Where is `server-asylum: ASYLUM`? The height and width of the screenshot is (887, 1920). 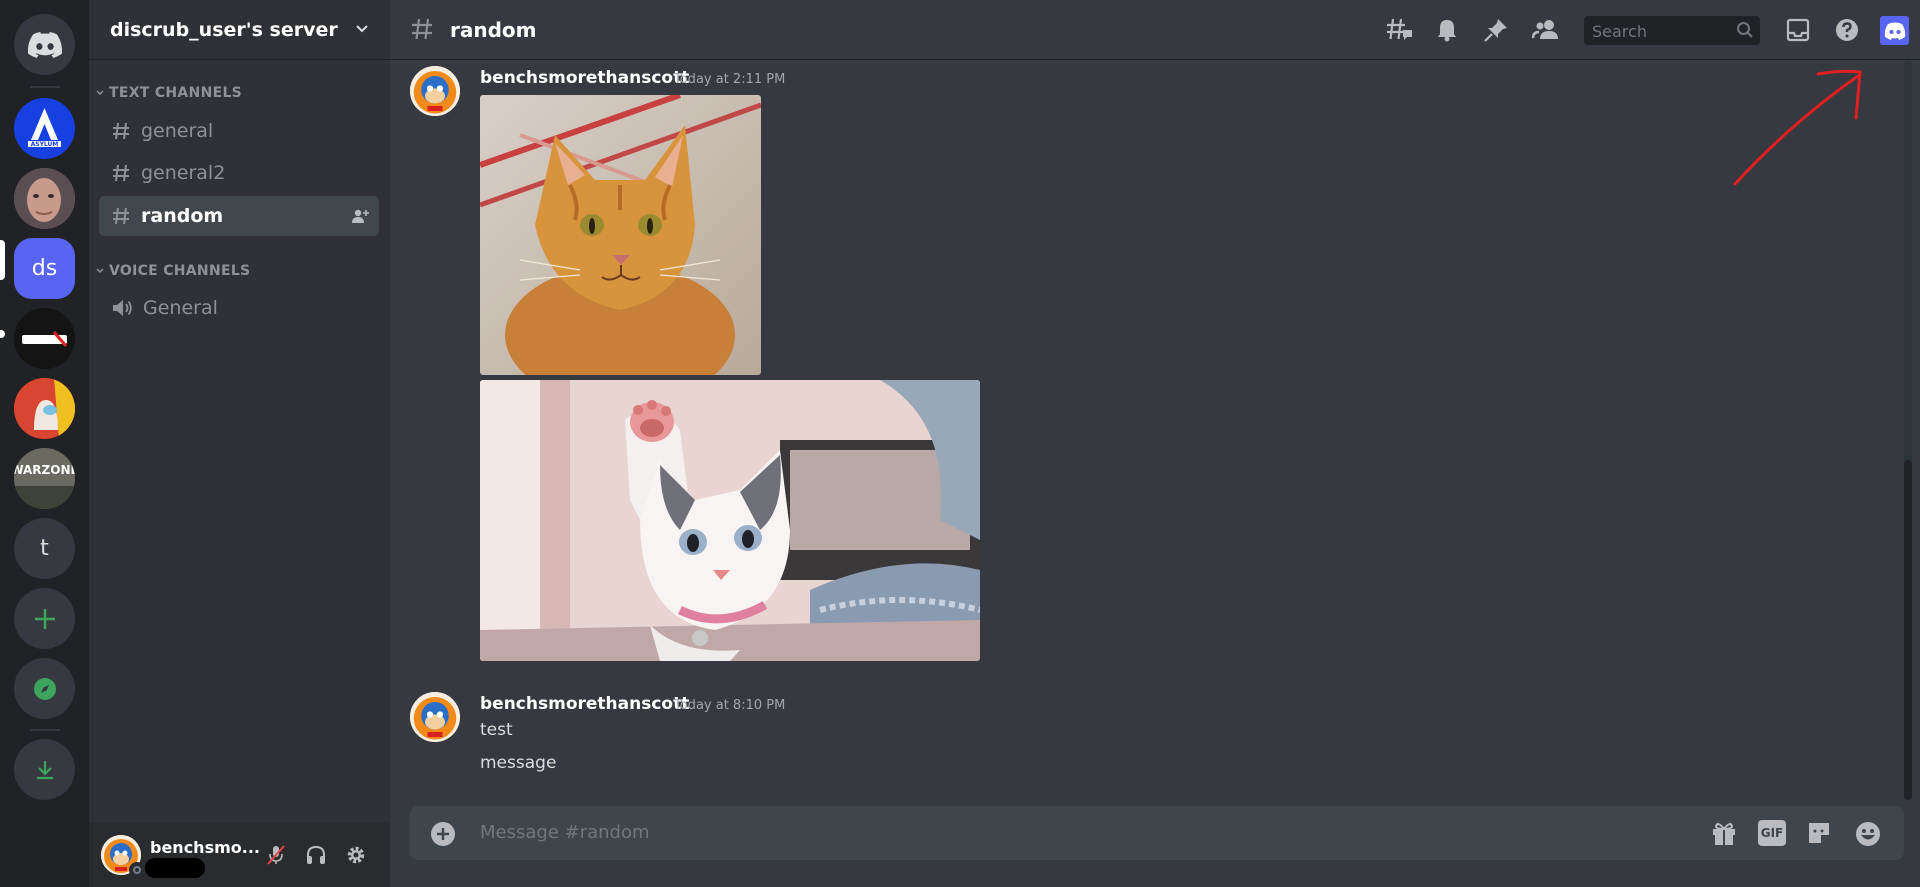 server-asylum: ASYLUM is located at coordinates (44, 128).